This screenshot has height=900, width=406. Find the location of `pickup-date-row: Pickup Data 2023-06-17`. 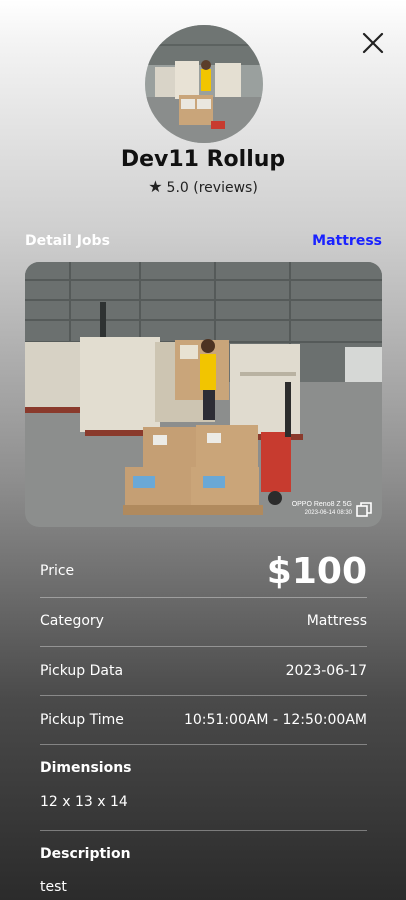

pickup-date-row: Pickup Data 2023-06-17 is located at coordinates (203, 671).